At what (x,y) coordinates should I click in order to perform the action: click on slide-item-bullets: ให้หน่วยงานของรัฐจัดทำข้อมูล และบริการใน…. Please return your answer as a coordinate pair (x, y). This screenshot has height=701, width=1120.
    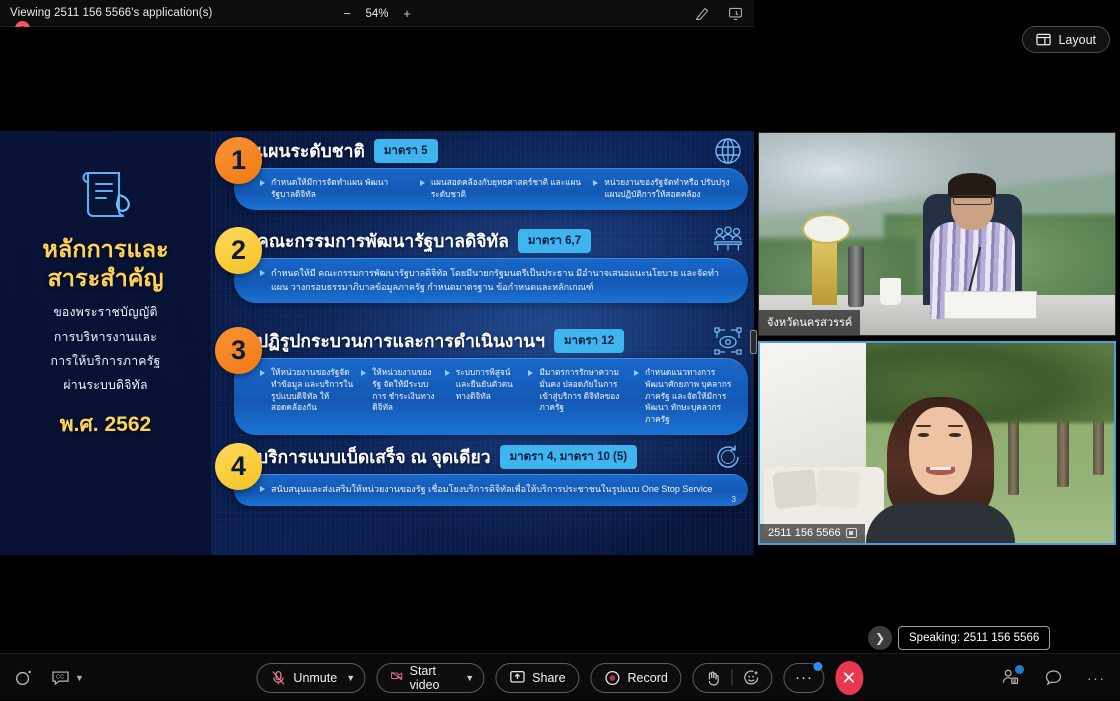
    Looking at the image, I should click on (498, 396).